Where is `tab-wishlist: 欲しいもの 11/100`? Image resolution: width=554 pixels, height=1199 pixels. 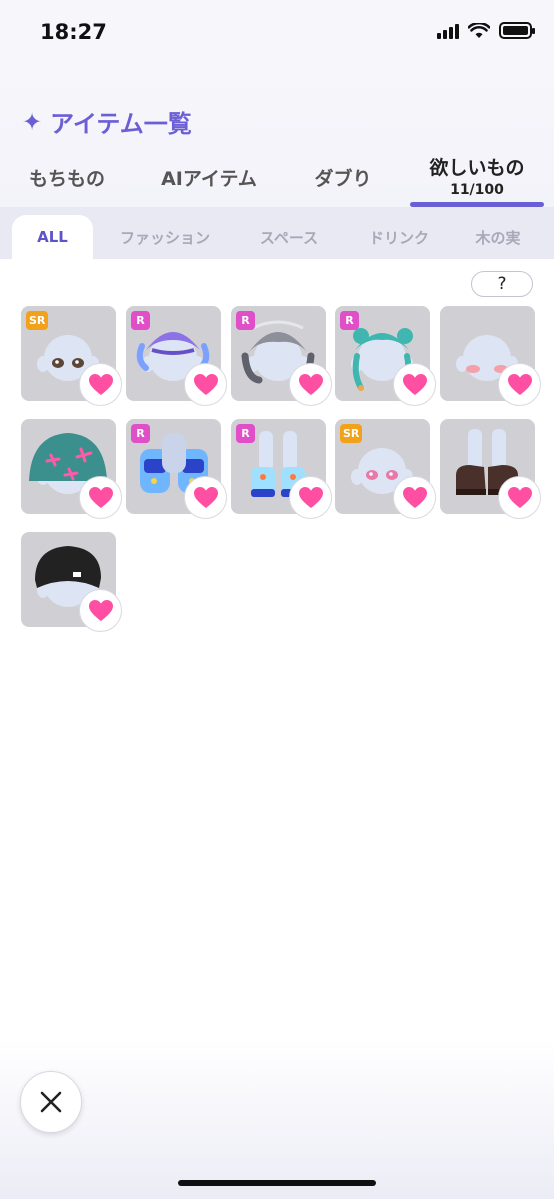 tab-wishlist: 欲しいもの 11/100 is located at coordinates (477, 178).